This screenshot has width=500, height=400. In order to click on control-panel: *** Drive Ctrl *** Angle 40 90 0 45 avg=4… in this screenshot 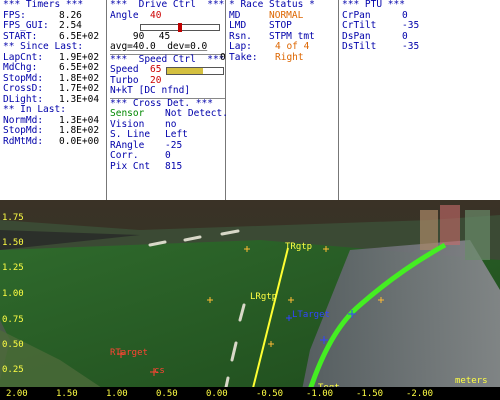, I will do `click(167, 100)`.